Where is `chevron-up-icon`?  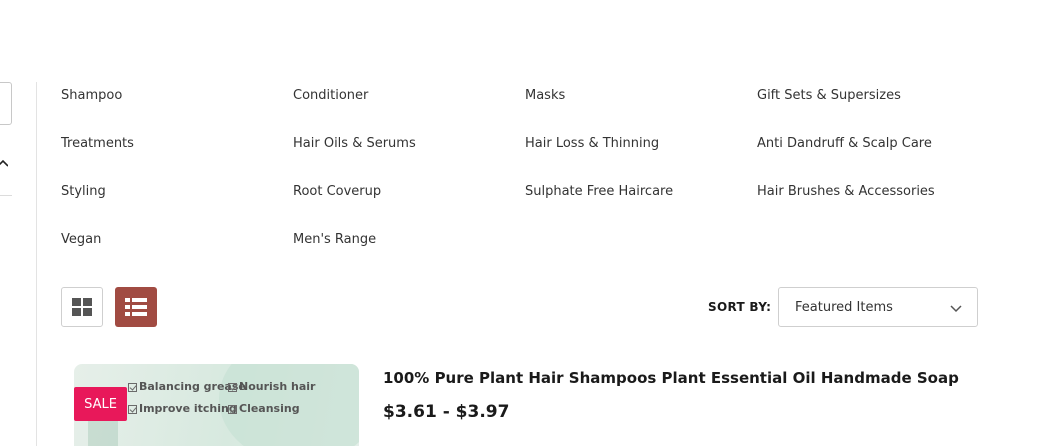 chevron-up-icon is located at coordinates (4, 163).